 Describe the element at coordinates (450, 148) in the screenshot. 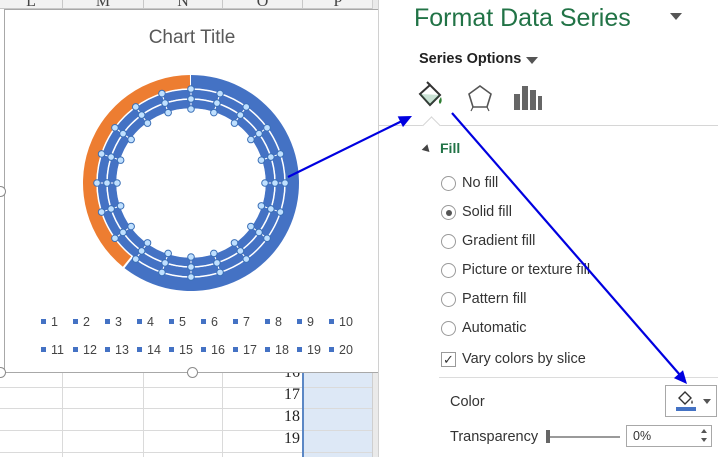

I see `fill-section-heading: Fill` at that location.